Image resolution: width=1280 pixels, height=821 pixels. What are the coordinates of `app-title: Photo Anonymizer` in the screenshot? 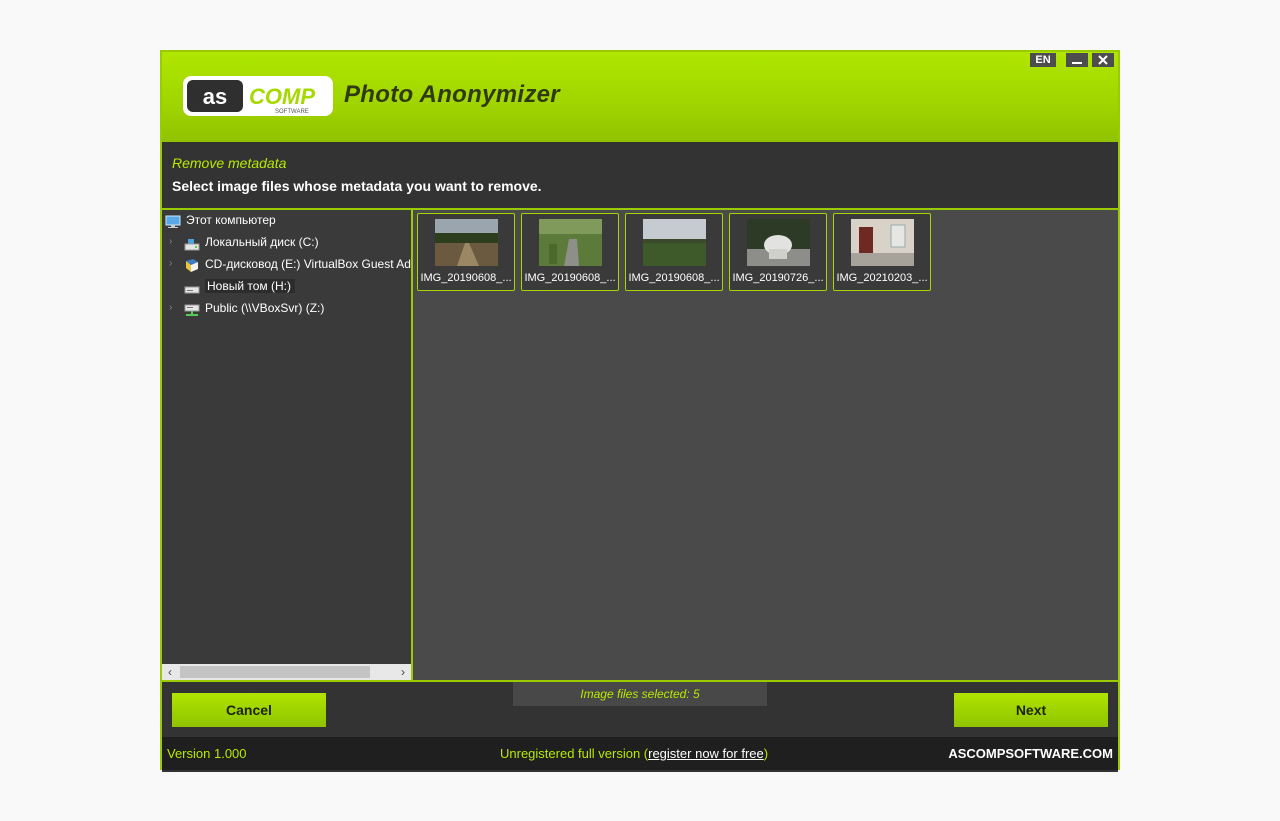 It's located at (452, 94).